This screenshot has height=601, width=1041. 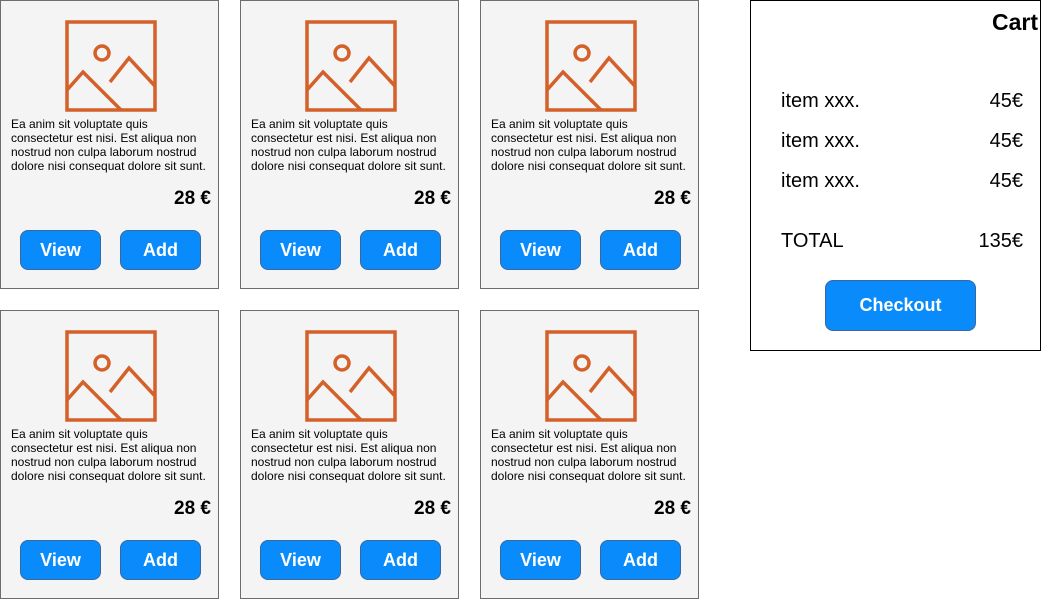 What do you see at coordinates (812, 241) in the screenshot?
I see `cart-total-label: TOTAL` at bounding box center [812, 241].